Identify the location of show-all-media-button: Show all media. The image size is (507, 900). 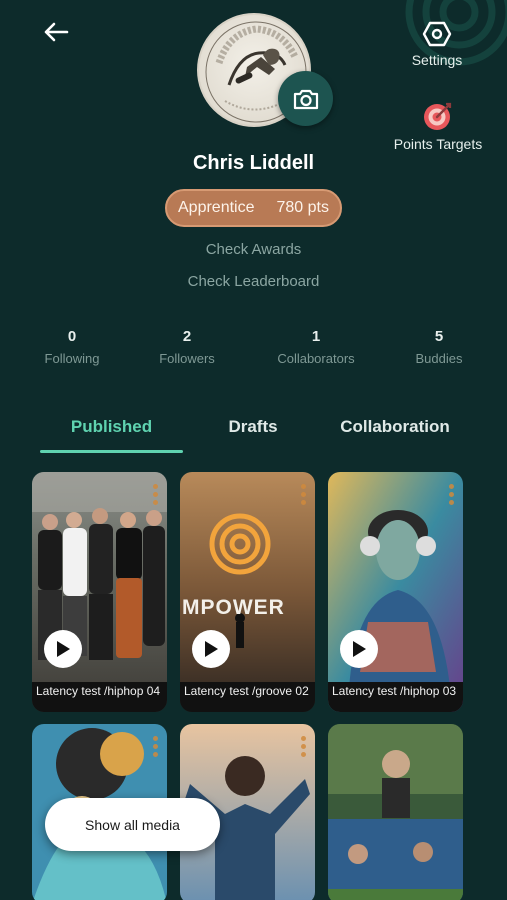
(132, 824).